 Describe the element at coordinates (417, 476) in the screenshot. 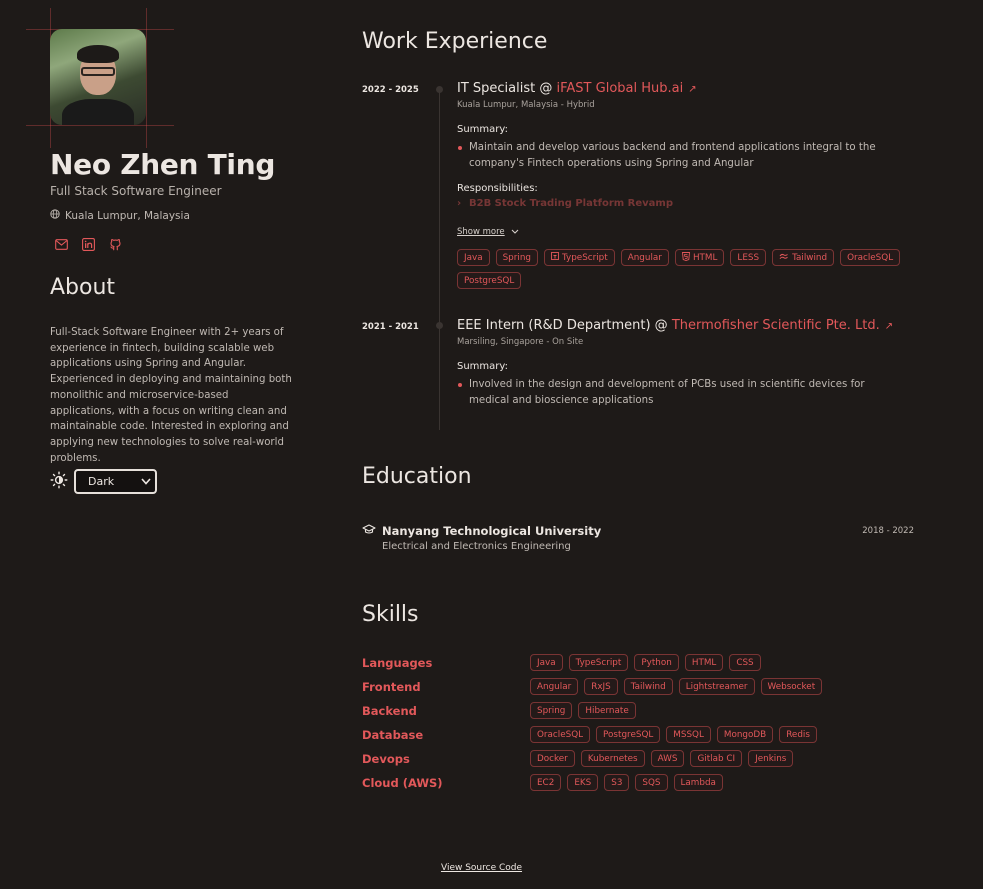

I see `education-heading: Education` at that location.